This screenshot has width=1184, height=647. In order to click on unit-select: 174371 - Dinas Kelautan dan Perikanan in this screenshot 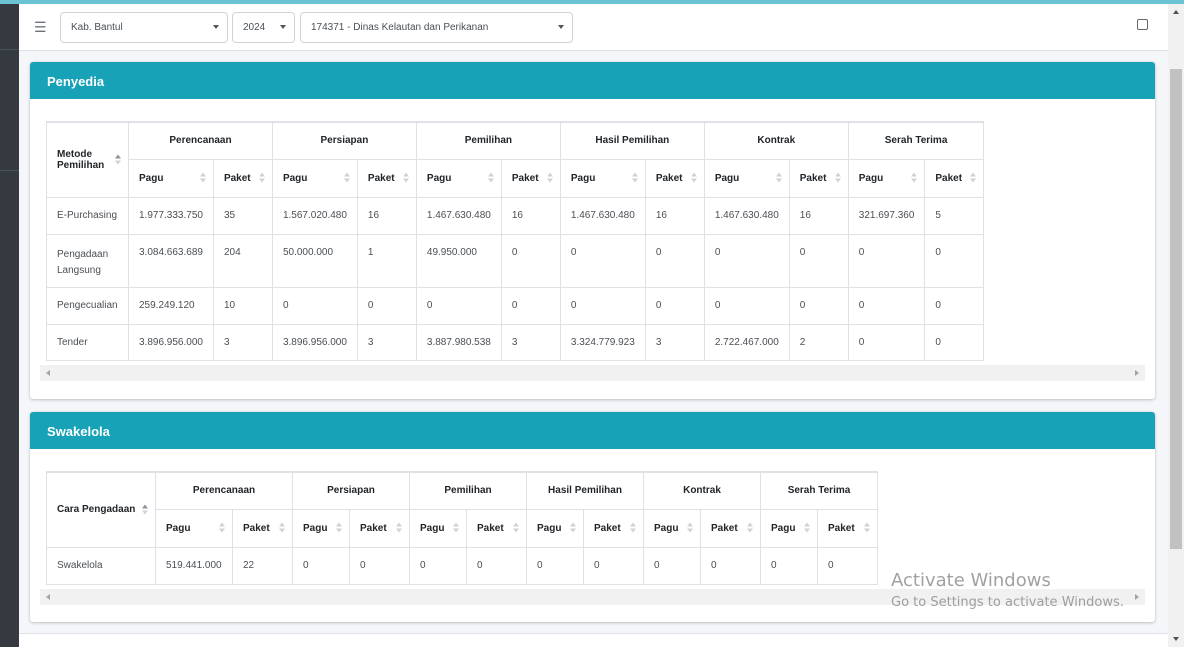, I will do `click(436, 27)`.